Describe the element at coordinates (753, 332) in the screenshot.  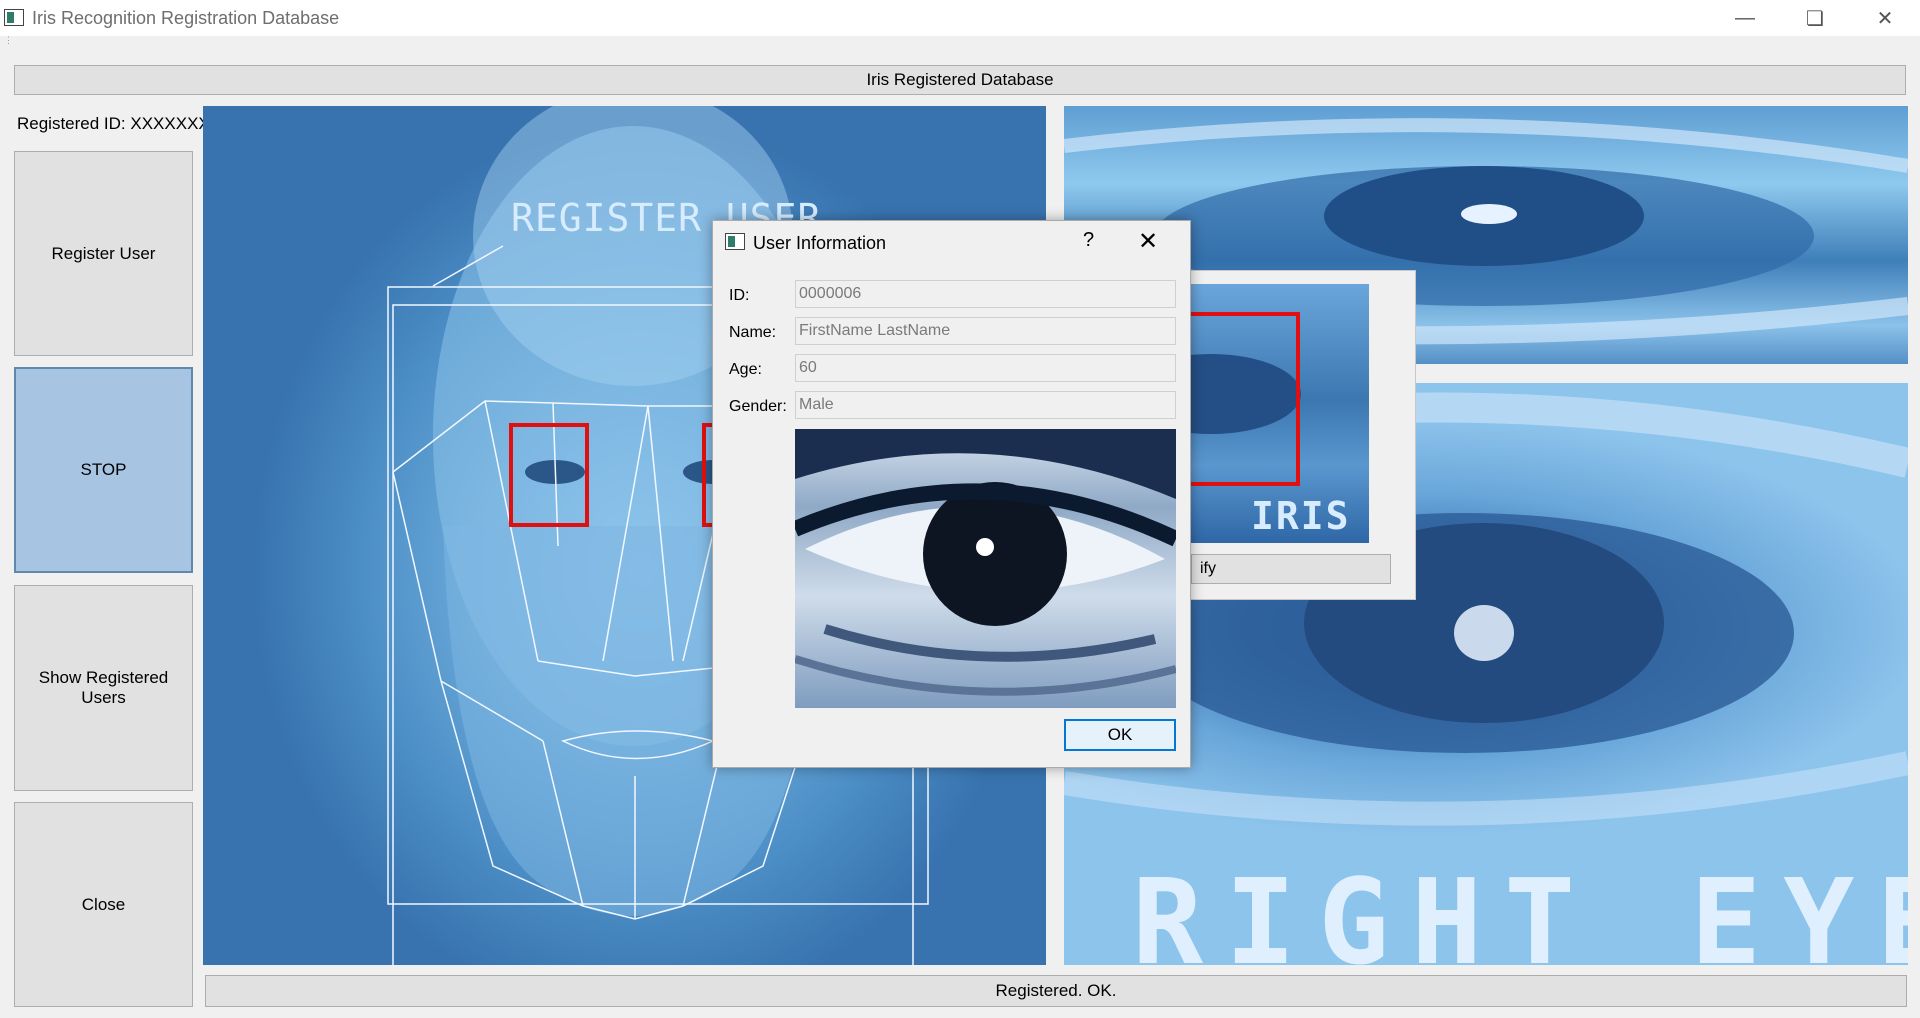
I see `name-label: Name:` at that location.